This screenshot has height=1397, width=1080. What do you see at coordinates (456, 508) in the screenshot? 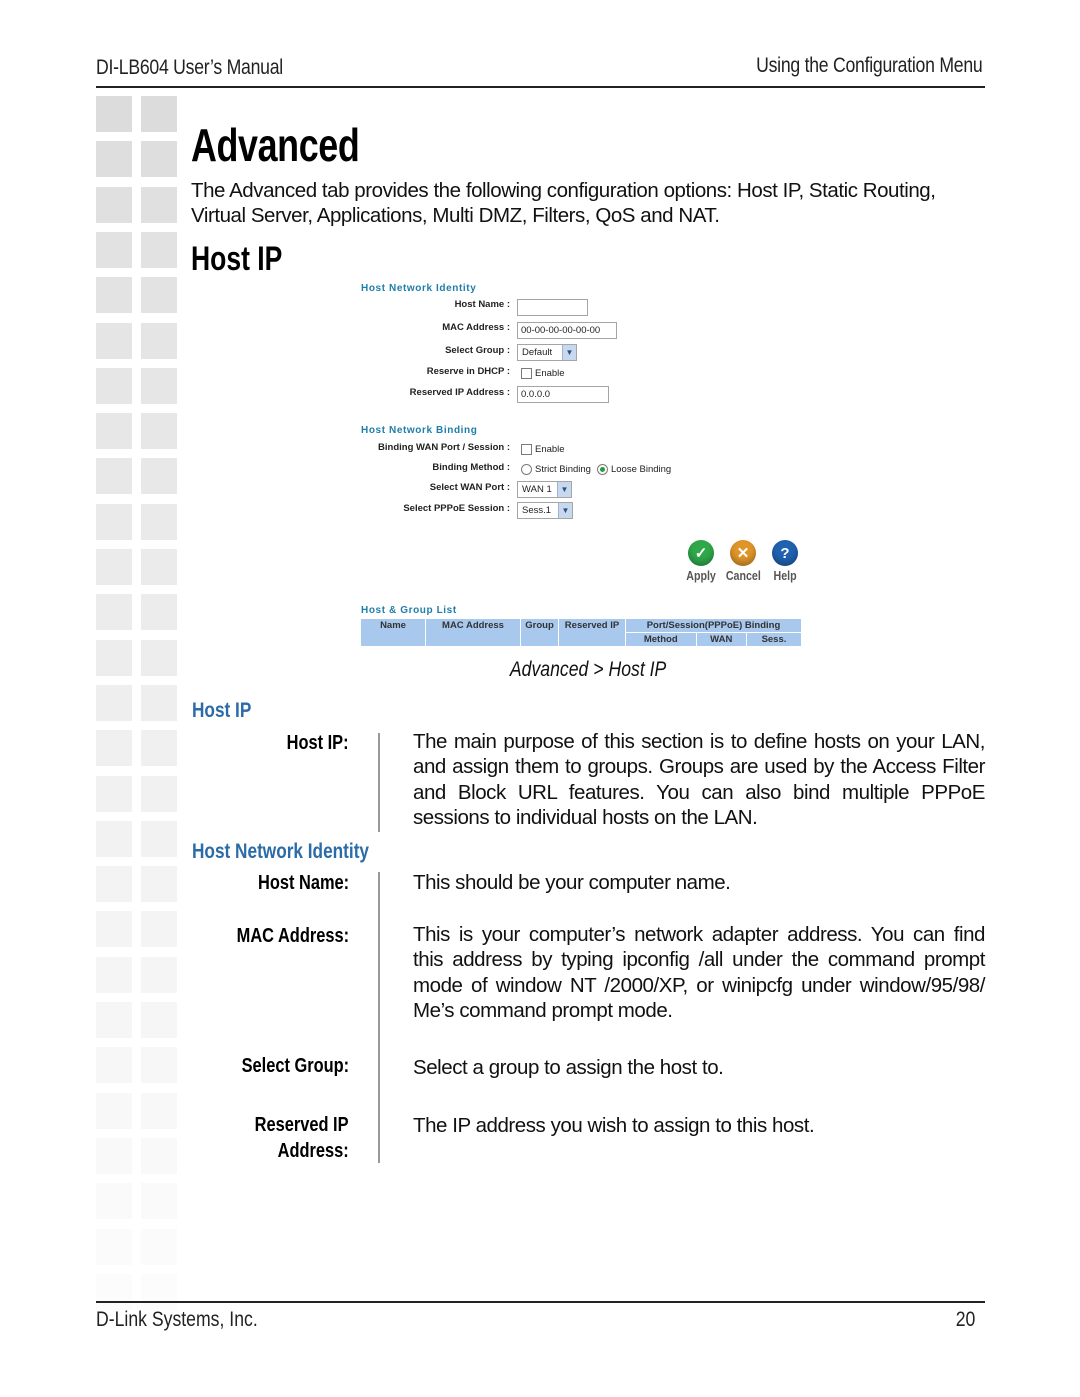
I see `select-pppoe-session-label: Select PPPoE Session :` at bounding box center [456, 508].